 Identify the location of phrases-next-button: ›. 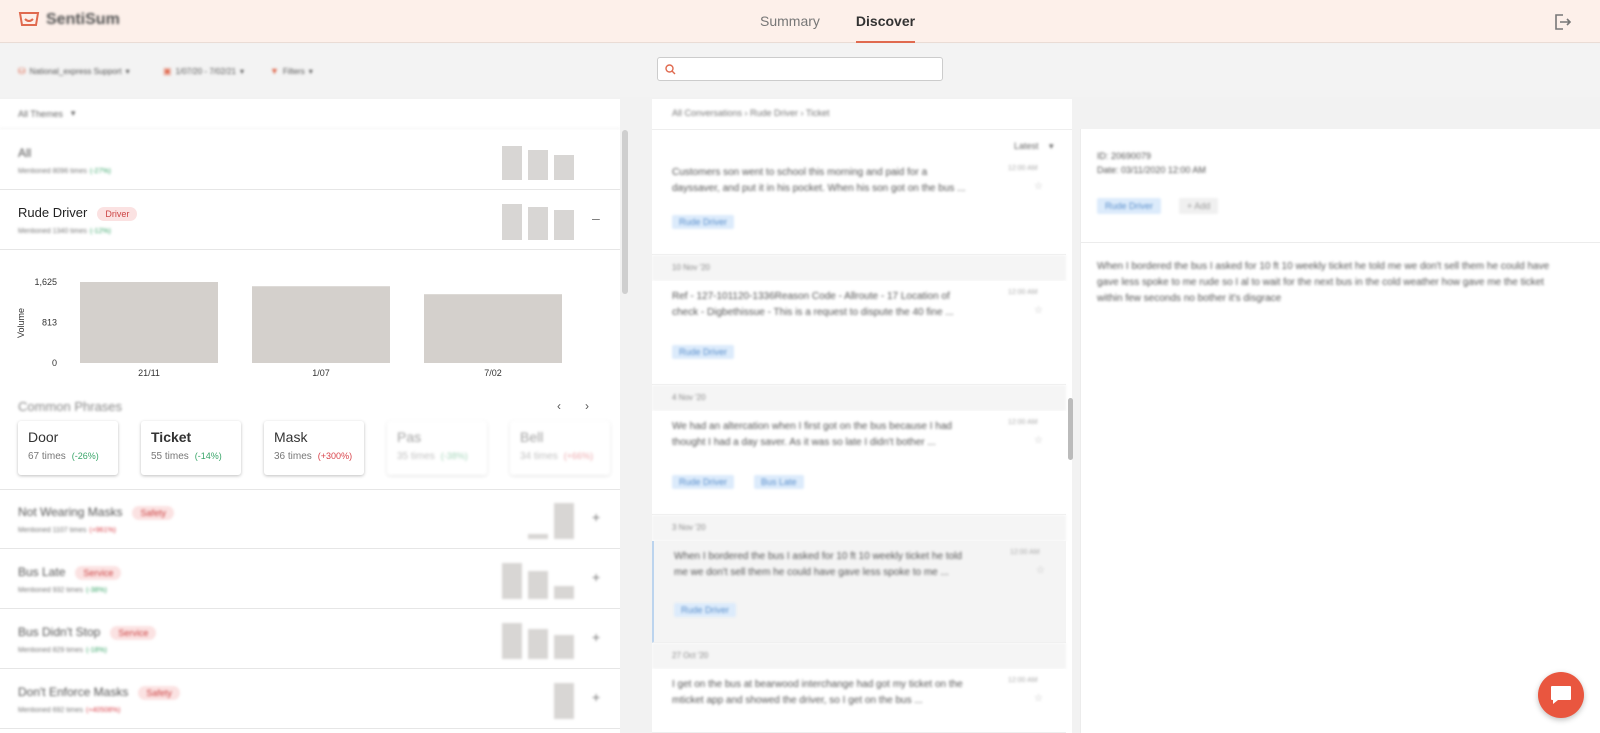
(587, 406).